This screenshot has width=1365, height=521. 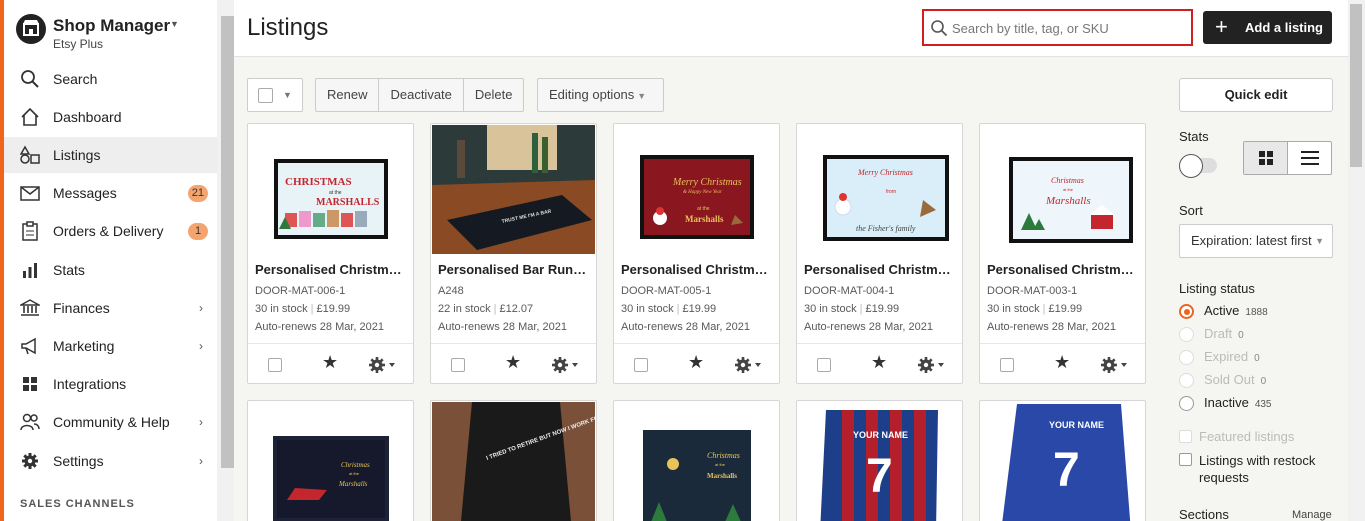 I want to click on listing-stock-price: 30 in stock | £19.99, so click(x=303, y=309).